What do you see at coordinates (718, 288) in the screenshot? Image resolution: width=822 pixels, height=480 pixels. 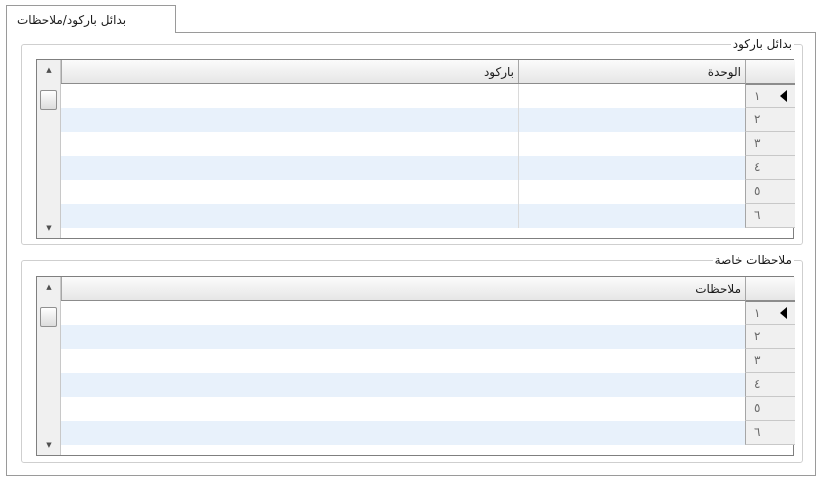 I see `column-header-notes-label: ملاحظات` at bounding box center [718, 288].